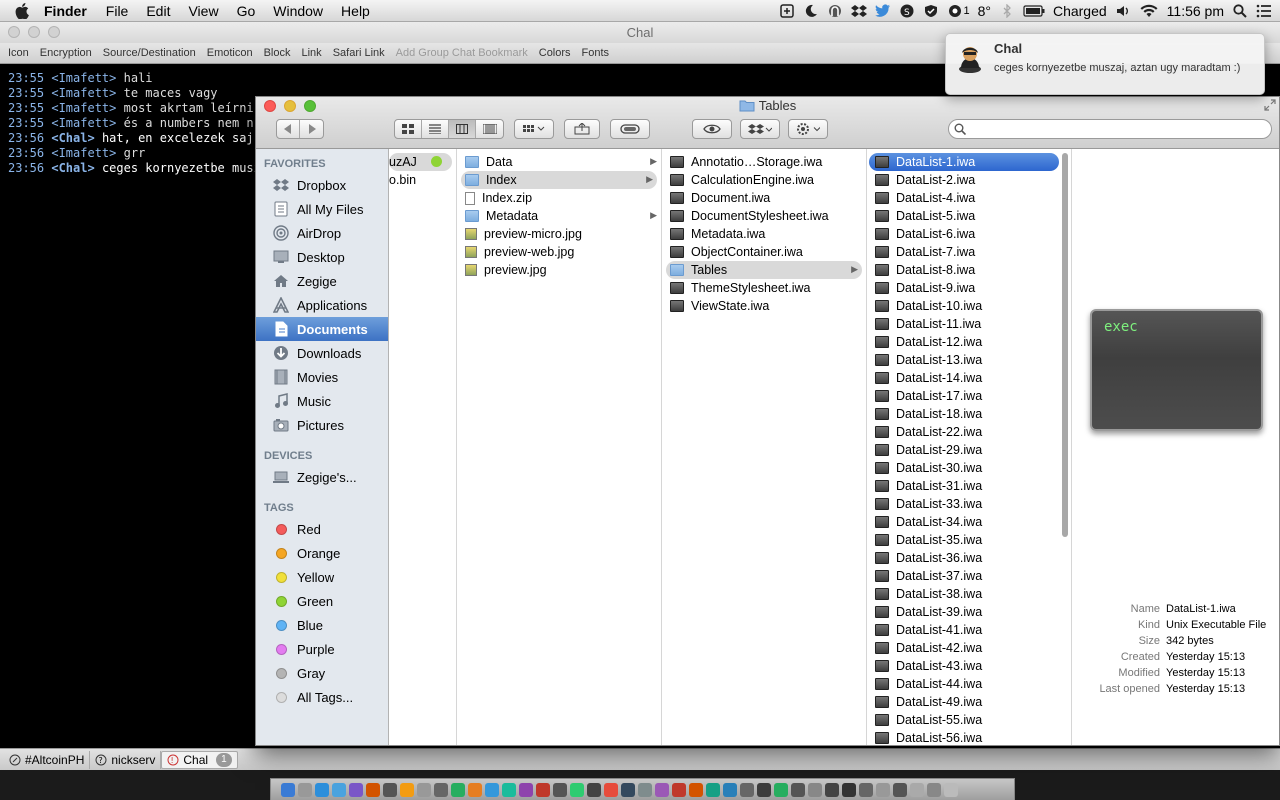  Describe the element at coordinates (66, 53) in the screenshot. I see `toolbar-encryption: Encryption` at that location.